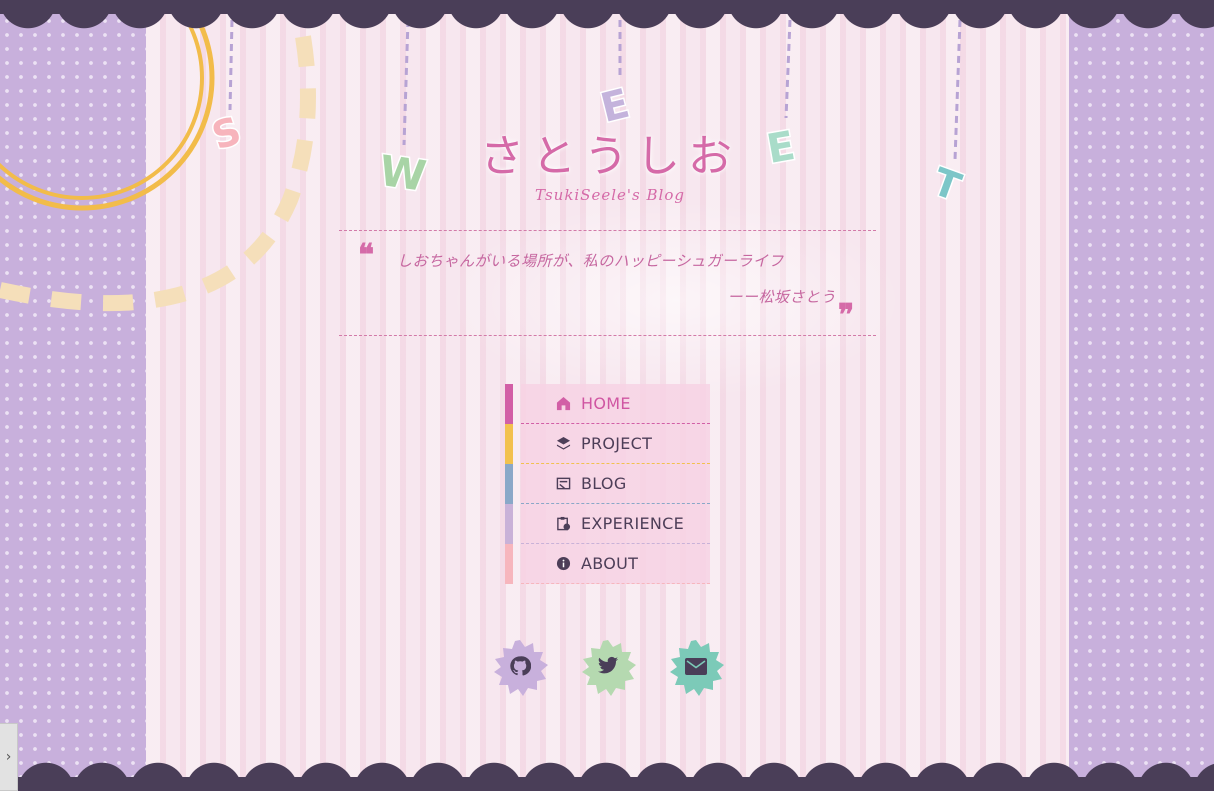  I want to click on nav-cell: HOME, so click(615, 404).